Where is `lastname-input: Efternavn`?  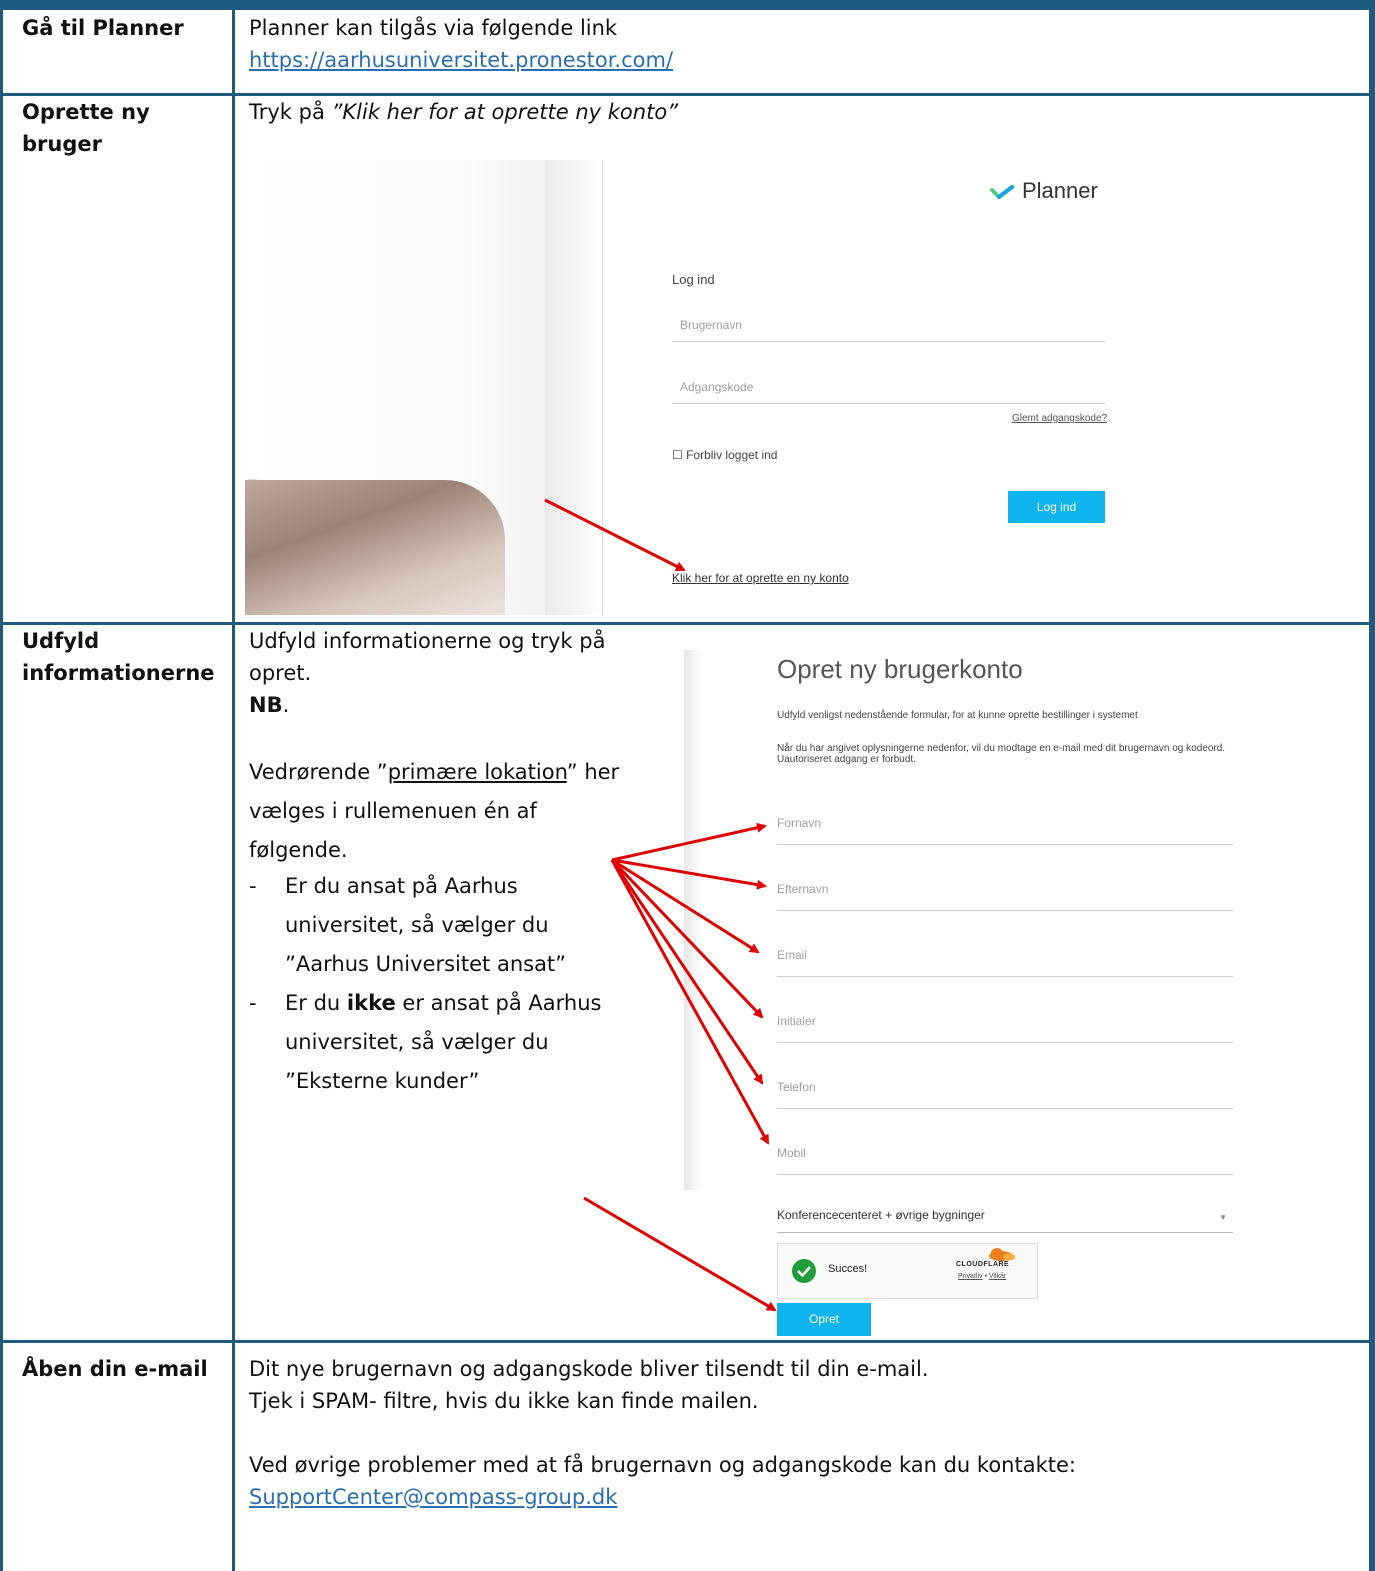 lastname-input: Efternavn is located at coordinates (1005, 896).